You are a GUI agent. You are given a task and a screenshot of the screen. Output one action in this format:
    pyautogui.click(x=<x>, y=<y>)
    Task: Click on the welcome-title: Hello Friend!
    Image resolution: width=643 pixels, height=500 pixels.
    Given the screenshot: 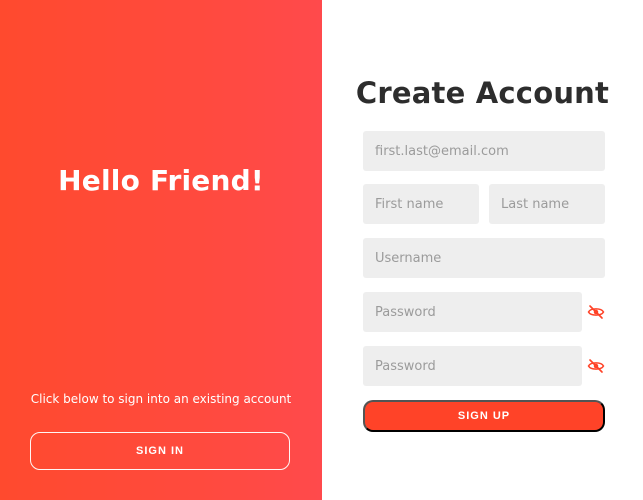 What is the action you would take?
    pyautogui.click(x=161, y=180)
    